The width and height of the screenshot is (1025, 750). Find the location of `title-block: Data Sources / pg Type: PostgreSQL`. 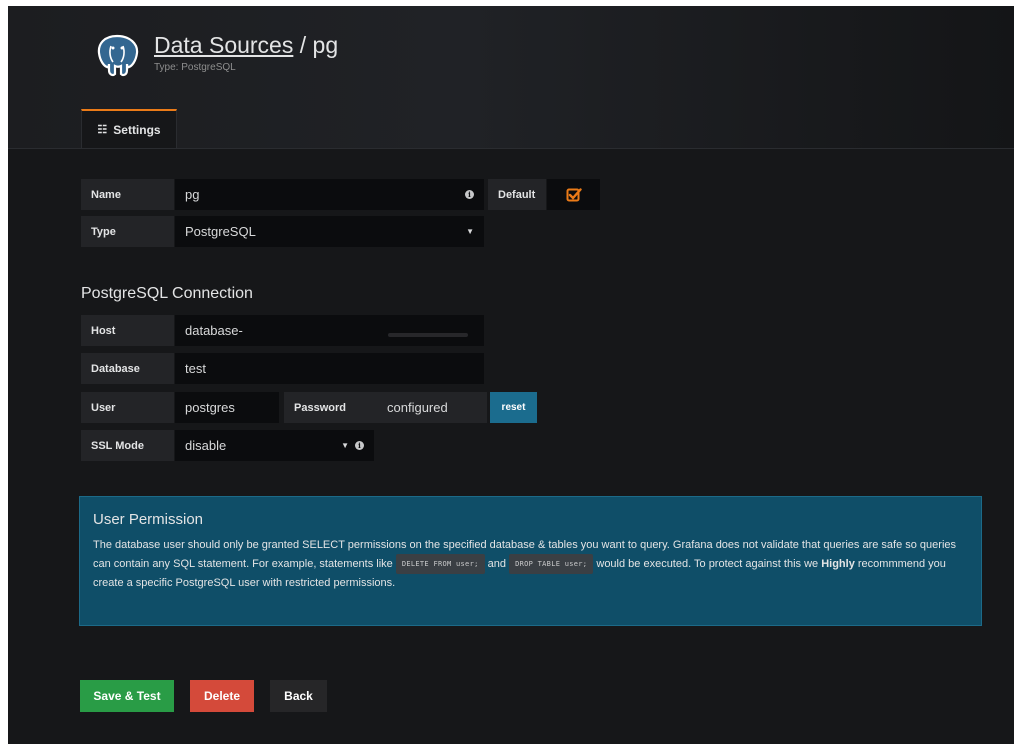

title-block: Data Sources / pg Type: PostgreSQL is located at coordinates (246, 52).